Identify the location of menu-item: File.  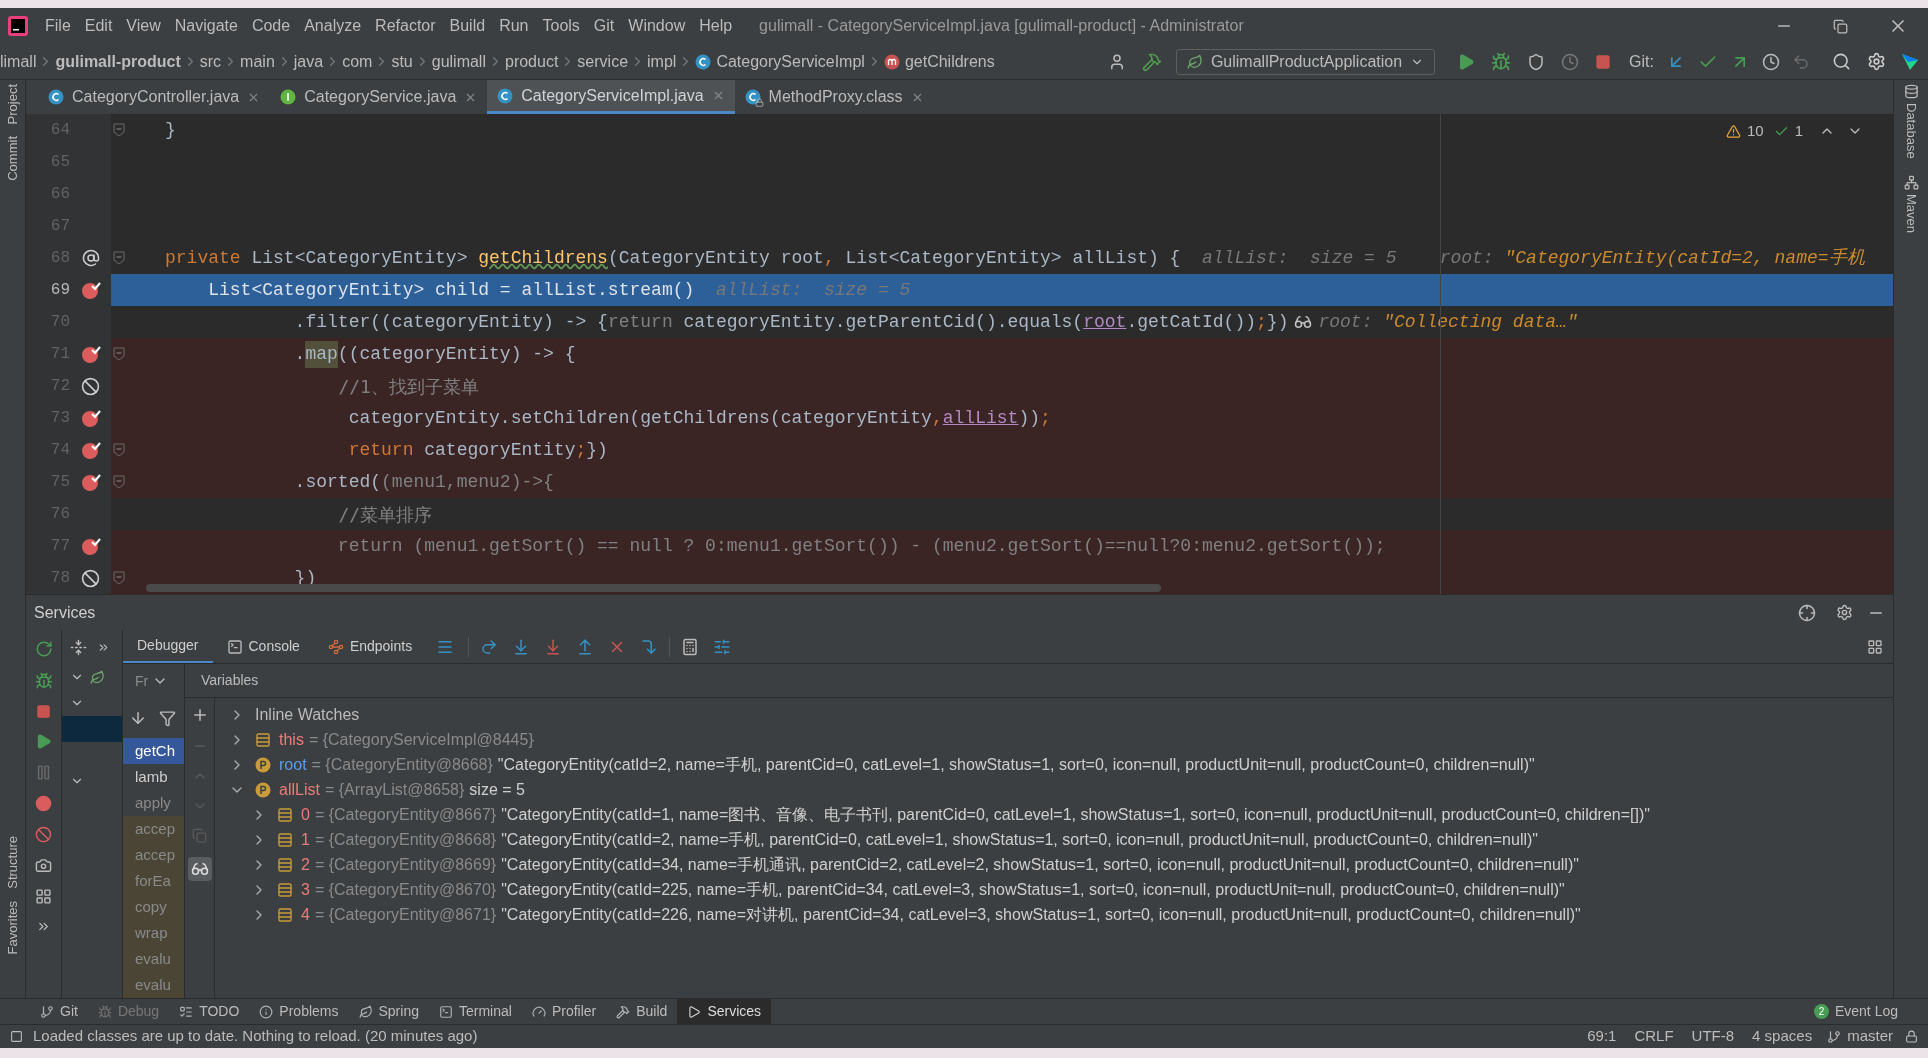
(58, 26).